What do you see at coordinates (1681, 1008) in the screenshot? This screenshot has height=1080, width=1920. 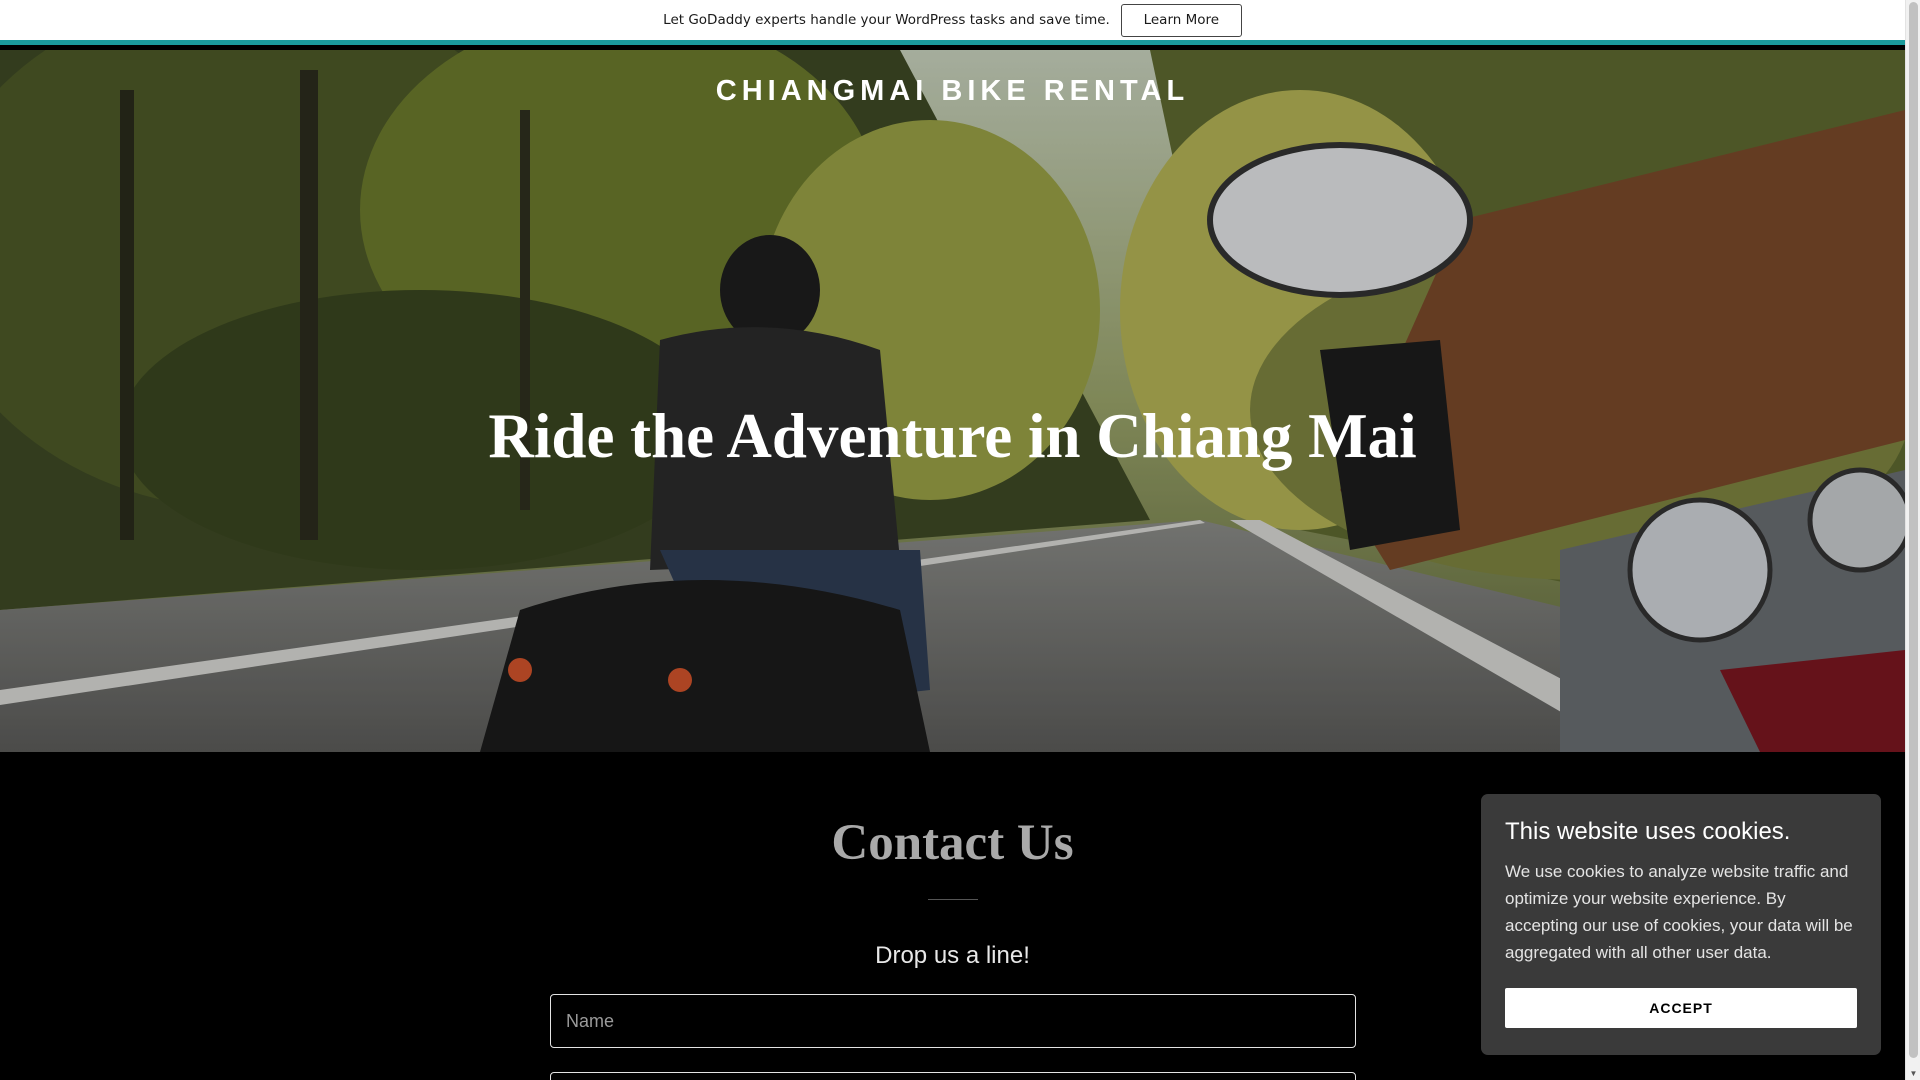 I see `accept-cookies-button: ACCEPT` at bounding box center [1681, 1008].